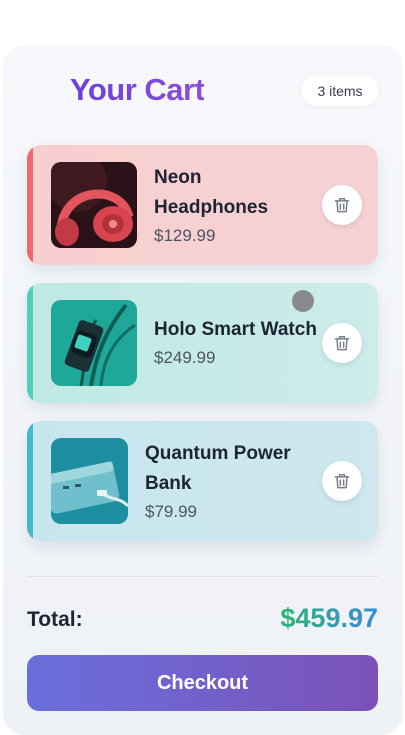 The height and width of the screenshot is (735, 405). Describe the element at coordinates (235, 329) in the screenshot. I see `product-name: Holo Smart Watch` at that location.